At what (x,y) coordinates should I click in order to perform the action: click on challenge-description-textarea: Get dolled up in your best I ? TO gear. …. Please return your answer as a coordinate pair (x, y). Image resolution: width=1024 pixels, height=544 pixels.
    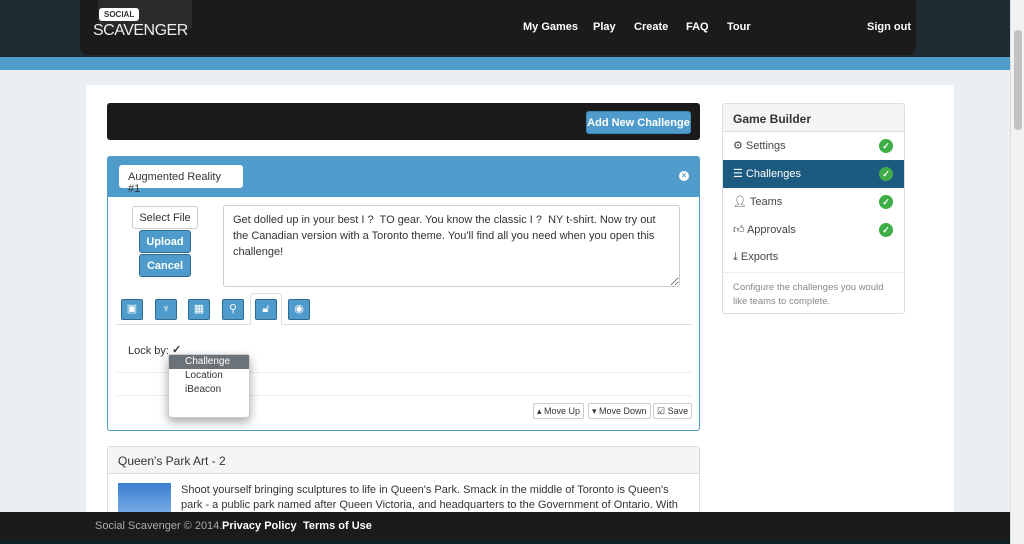
    Looking at the image, I should click on (451, 246).